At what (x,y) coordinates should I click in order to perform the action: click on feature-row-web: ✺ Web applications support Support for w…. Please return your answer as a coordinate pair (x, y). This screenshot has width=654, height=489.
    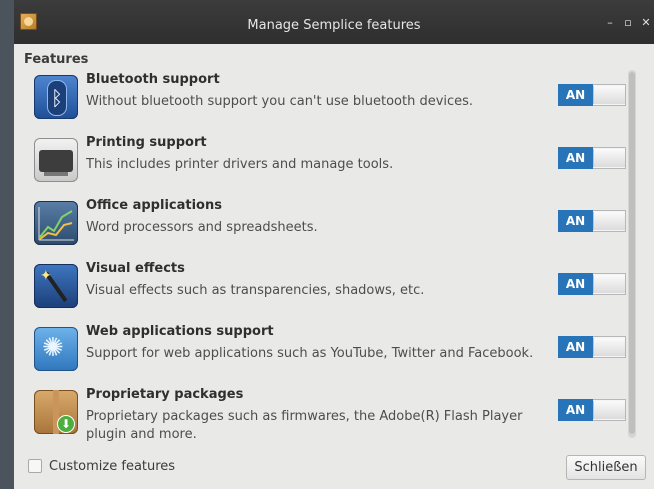
    Looking at the image, I should click on (328, 350).